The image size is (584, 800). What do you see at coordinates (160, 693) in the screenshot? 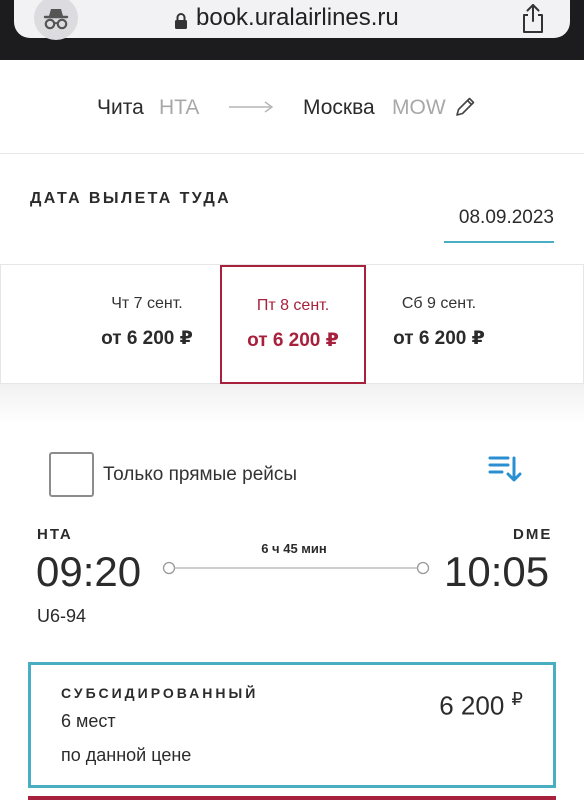
I see `fare-name: СУБСИДИРОВАННЫЙ` at bounding box center [160, 693].